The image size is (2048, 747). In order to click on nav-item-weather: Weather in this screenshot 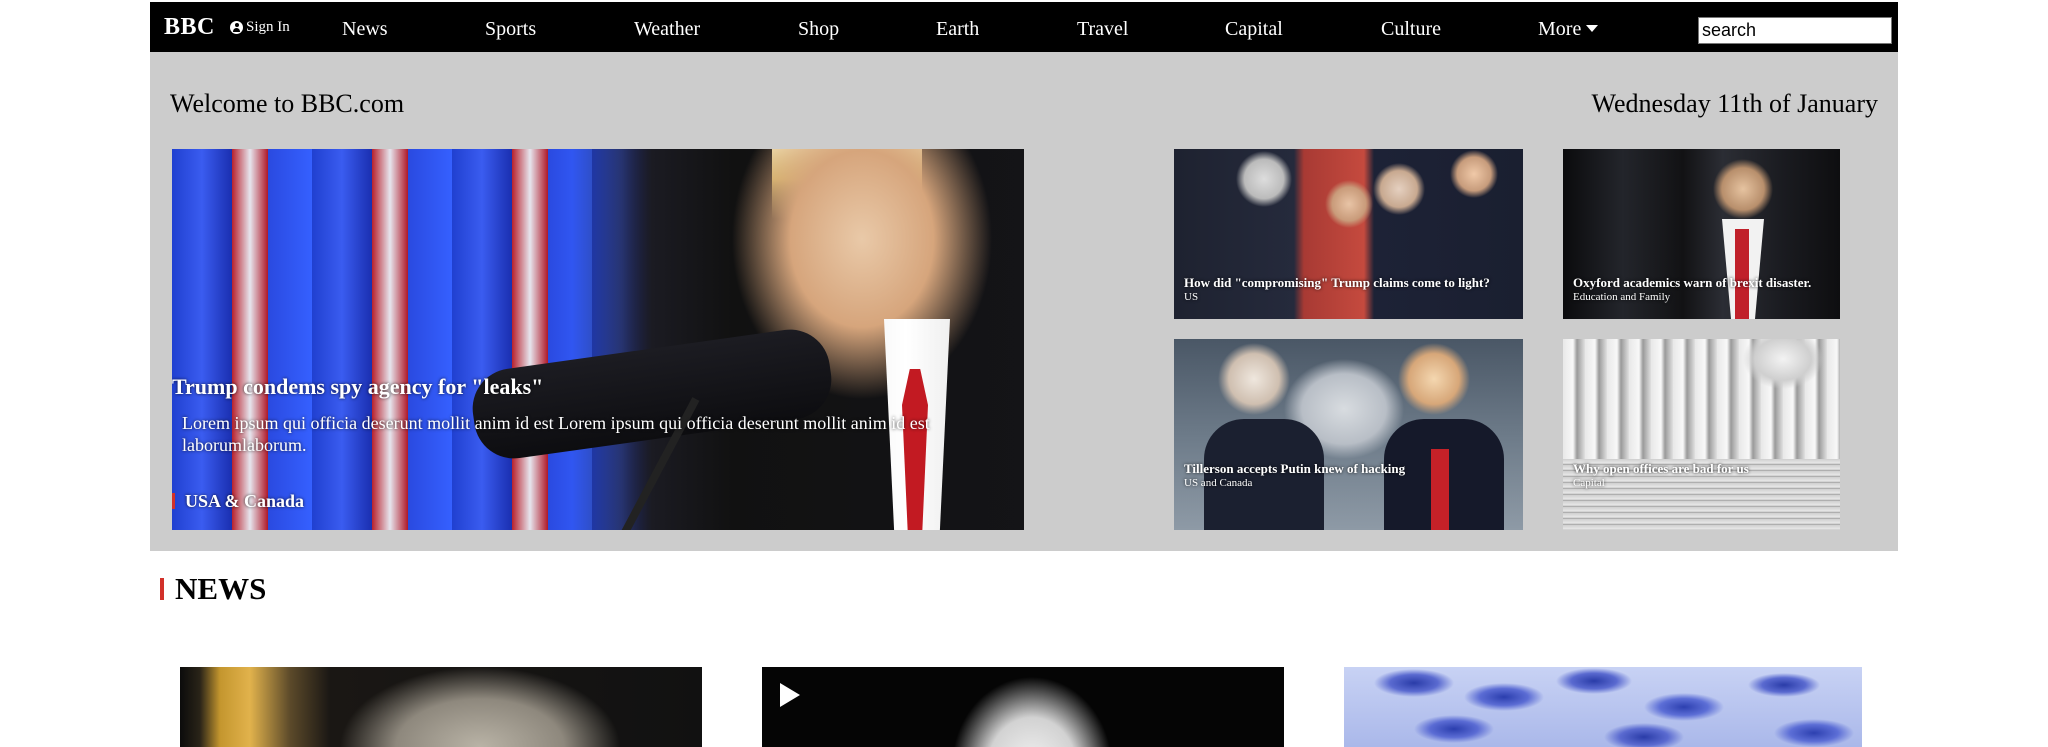, I will do `click(667, 29)`.